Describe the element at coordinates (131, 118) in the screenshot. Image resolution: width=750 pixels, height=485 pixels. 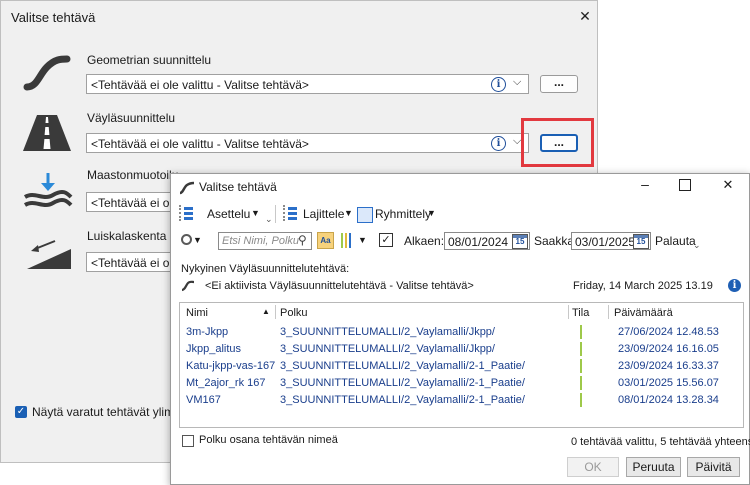
I see `section-label-road: Väyläsuunnittelu` at that location.